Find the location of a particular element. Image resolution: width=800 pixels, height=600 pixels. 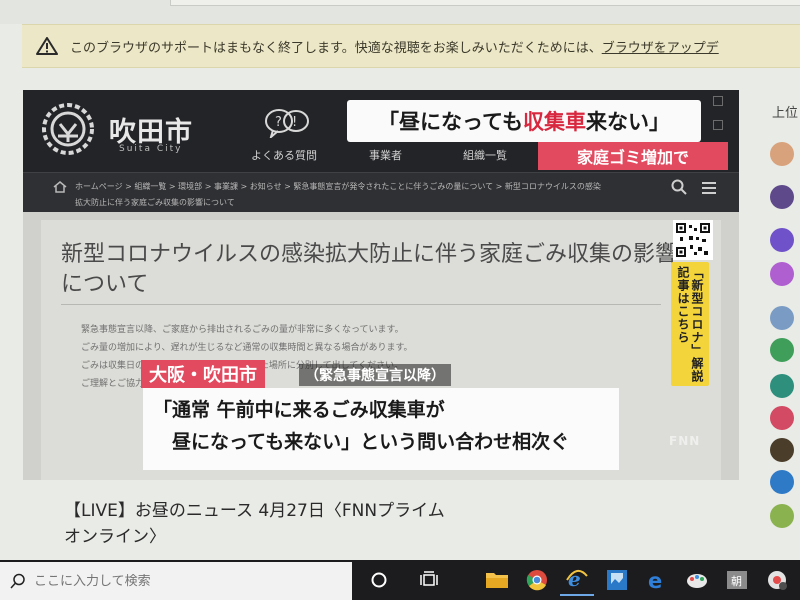

article-title: 新型コロナウイルスの感染拡大防止に伴う家庭ごみ収集の影響について is located at coordinates (369, 269).